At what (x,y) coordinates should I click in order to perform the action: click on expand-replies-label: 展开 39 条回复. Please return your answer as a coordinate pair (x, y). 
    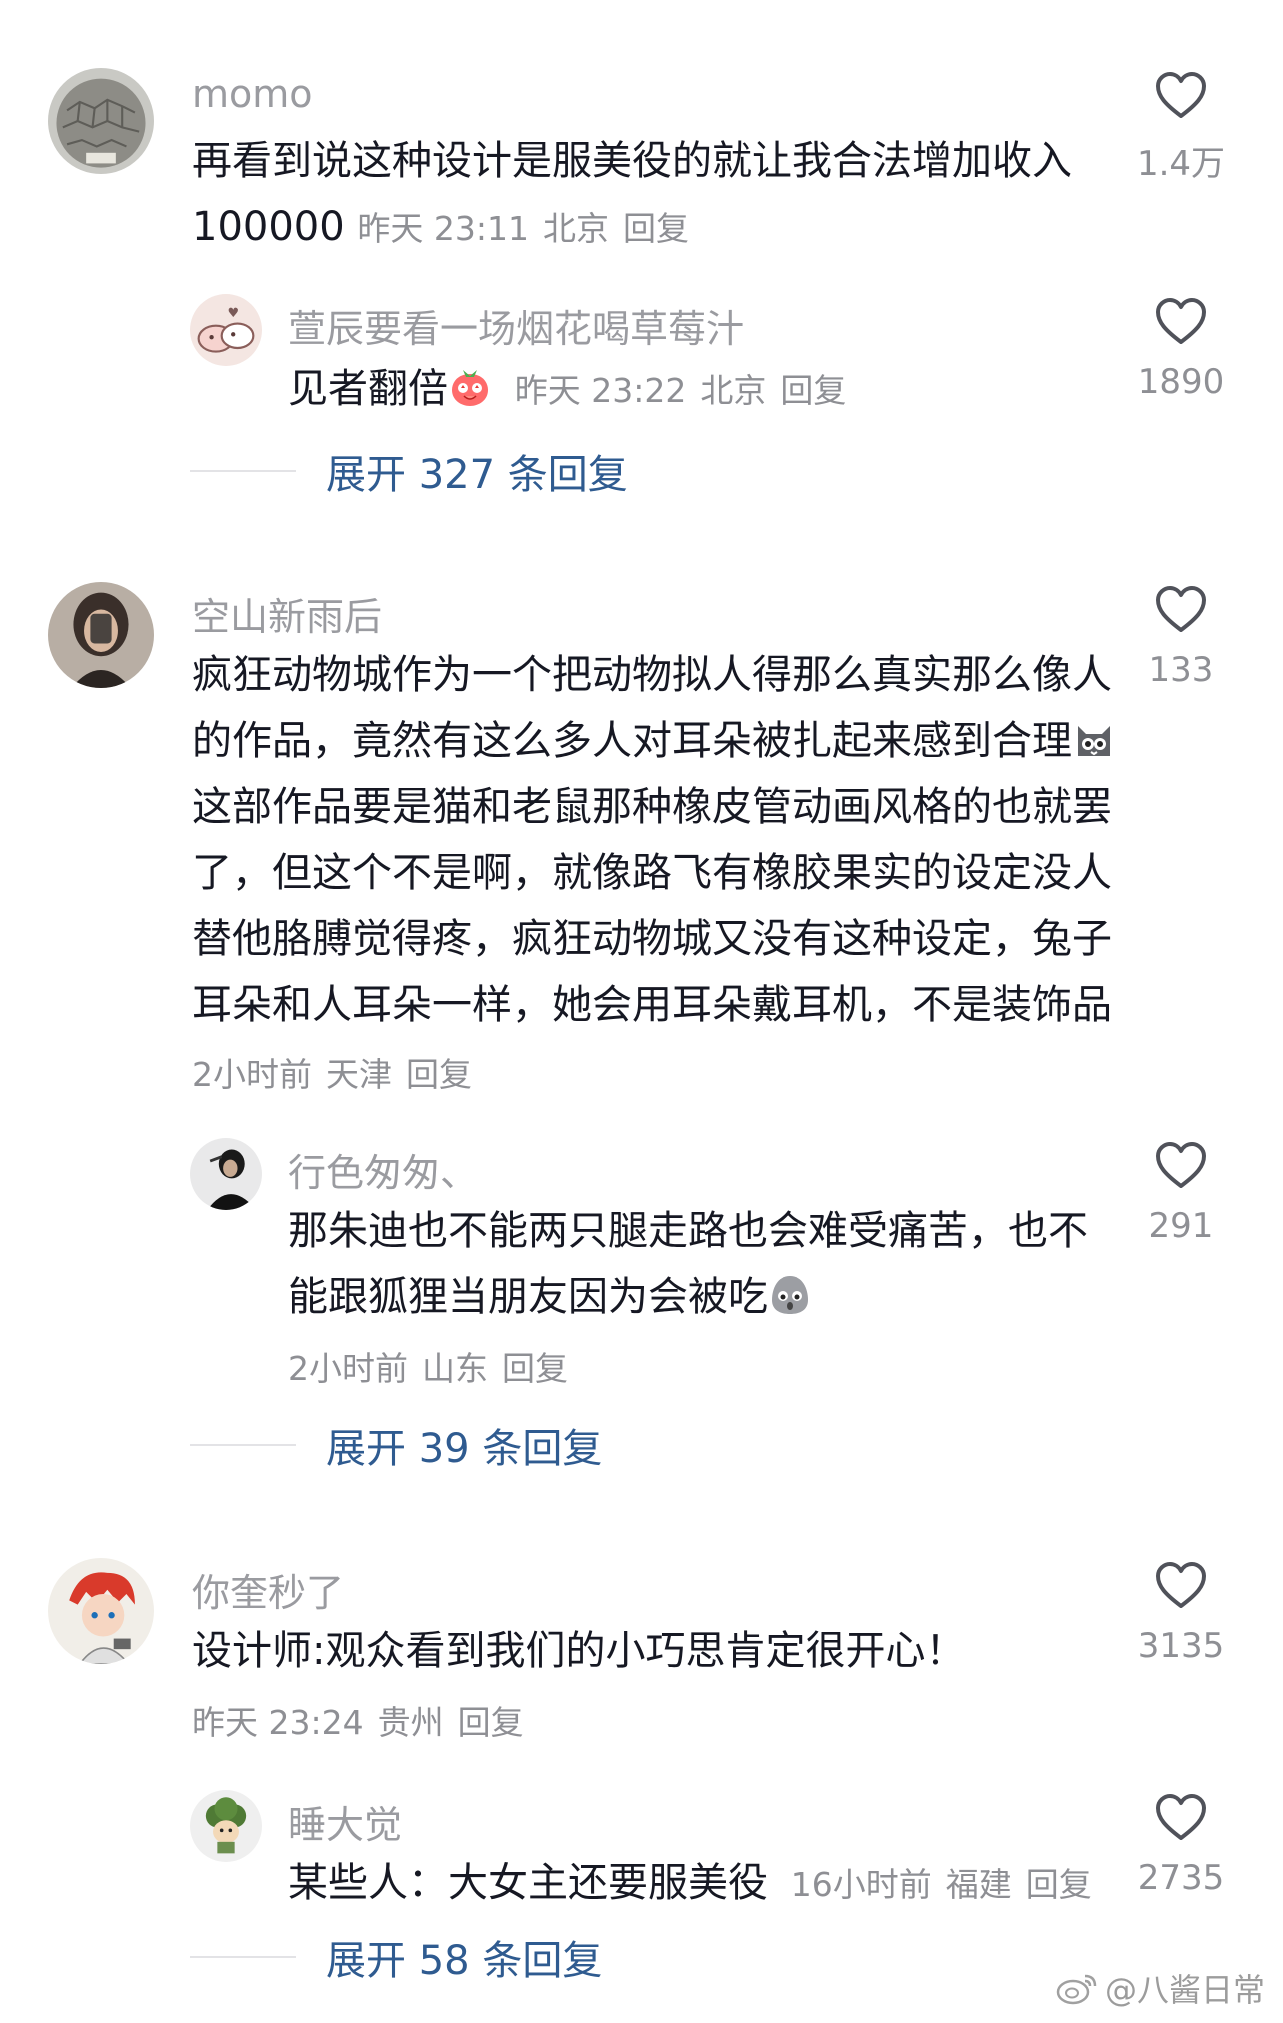
    Looking at the image, I should click on (464, 1449).